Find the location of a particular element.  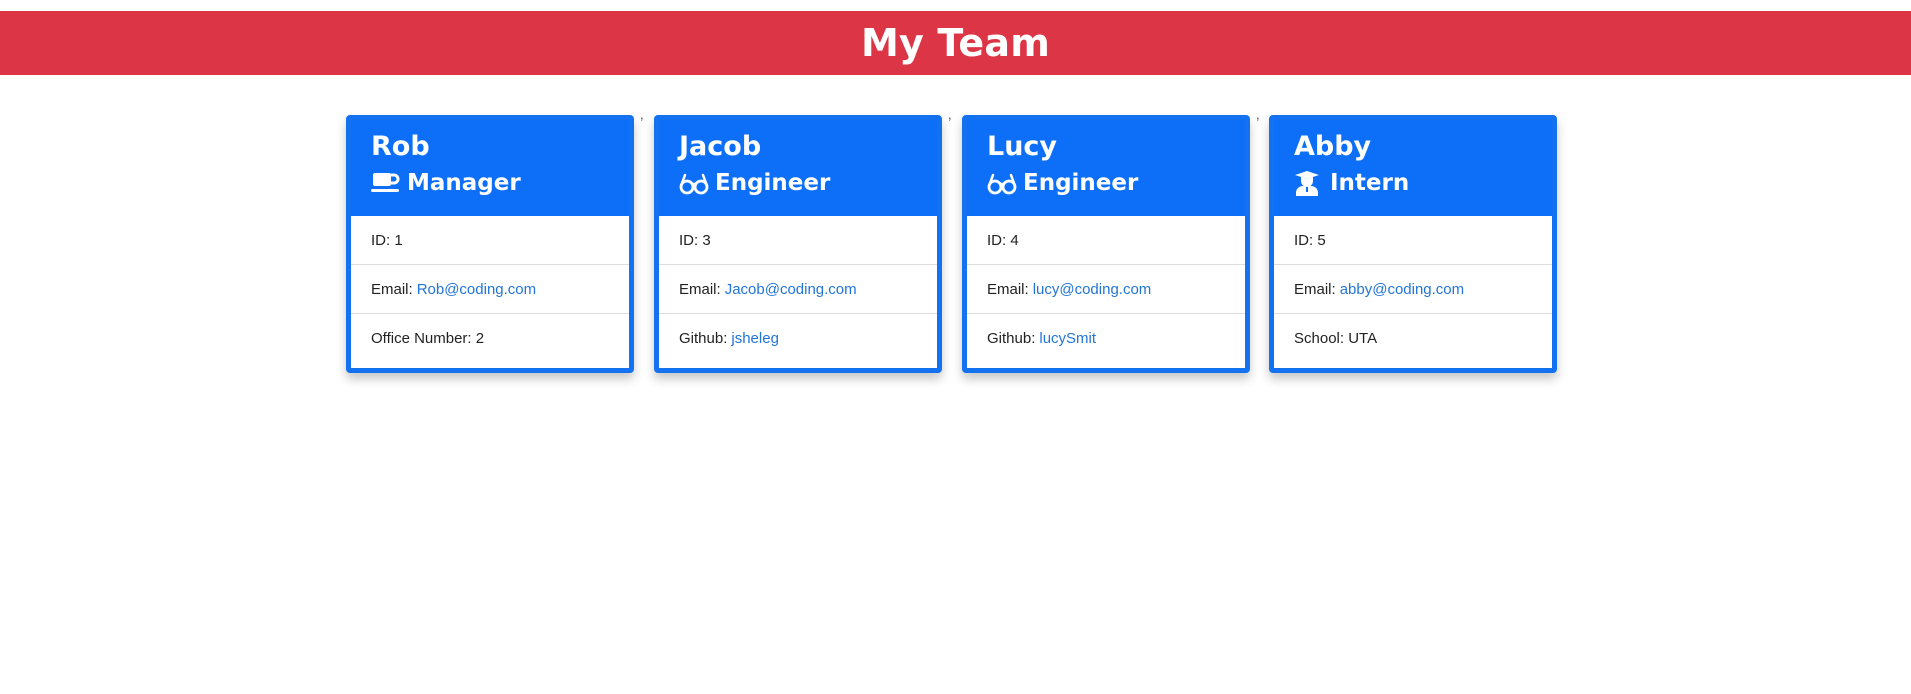

coffee-mug-icon is located at coordinates (387, 183).